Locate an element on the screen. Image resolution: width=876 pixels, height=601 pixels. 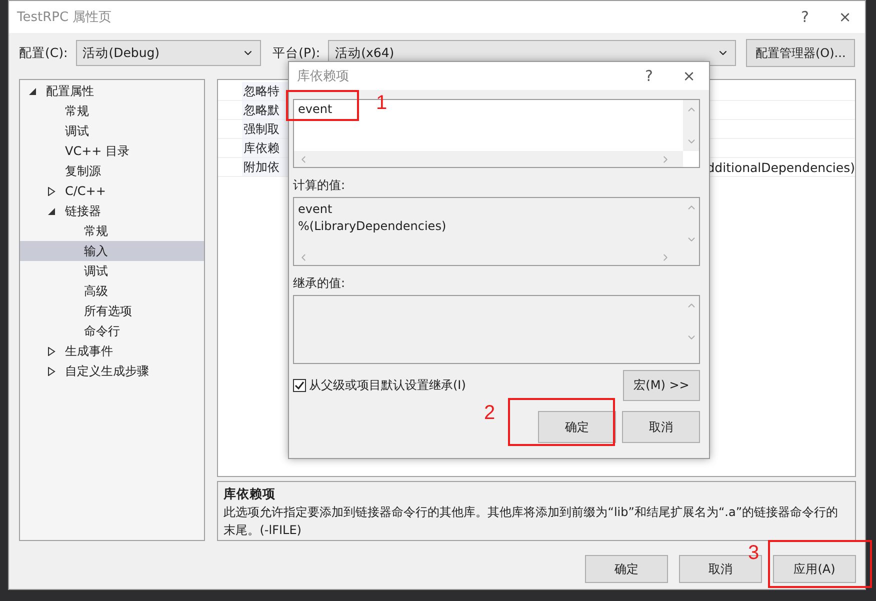
close-button: × is located at coordinates (845, 17).